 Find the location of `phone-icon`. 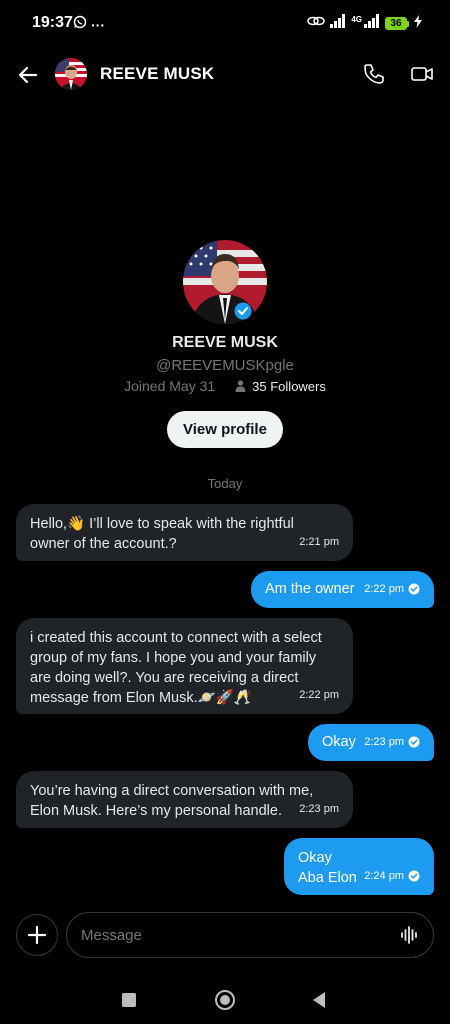

phone-icon is located at coordinates (374, 74).